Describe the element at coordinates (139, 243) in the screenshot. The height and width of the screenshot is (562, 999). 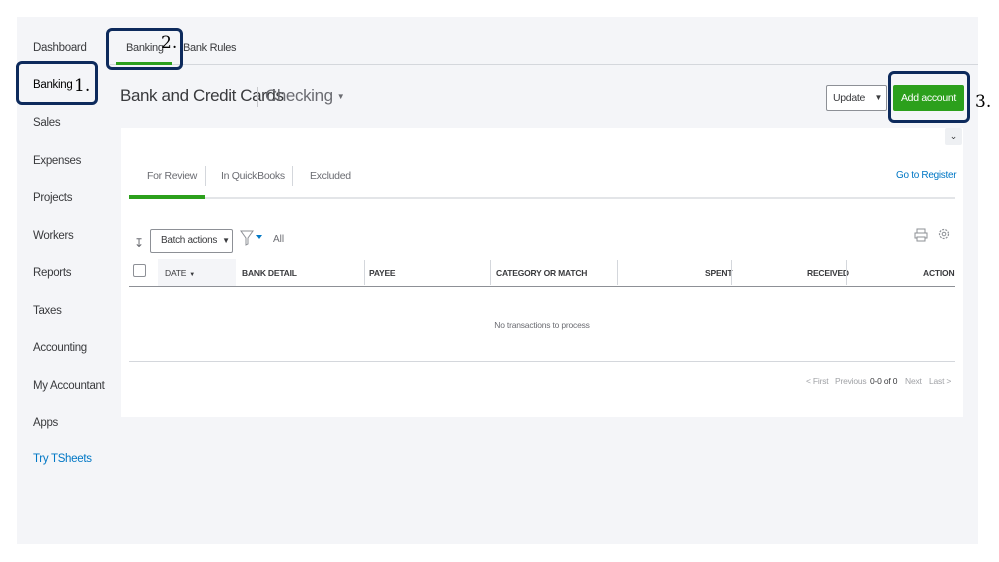
I see `sort-arrow-icon: ↧` at that location.